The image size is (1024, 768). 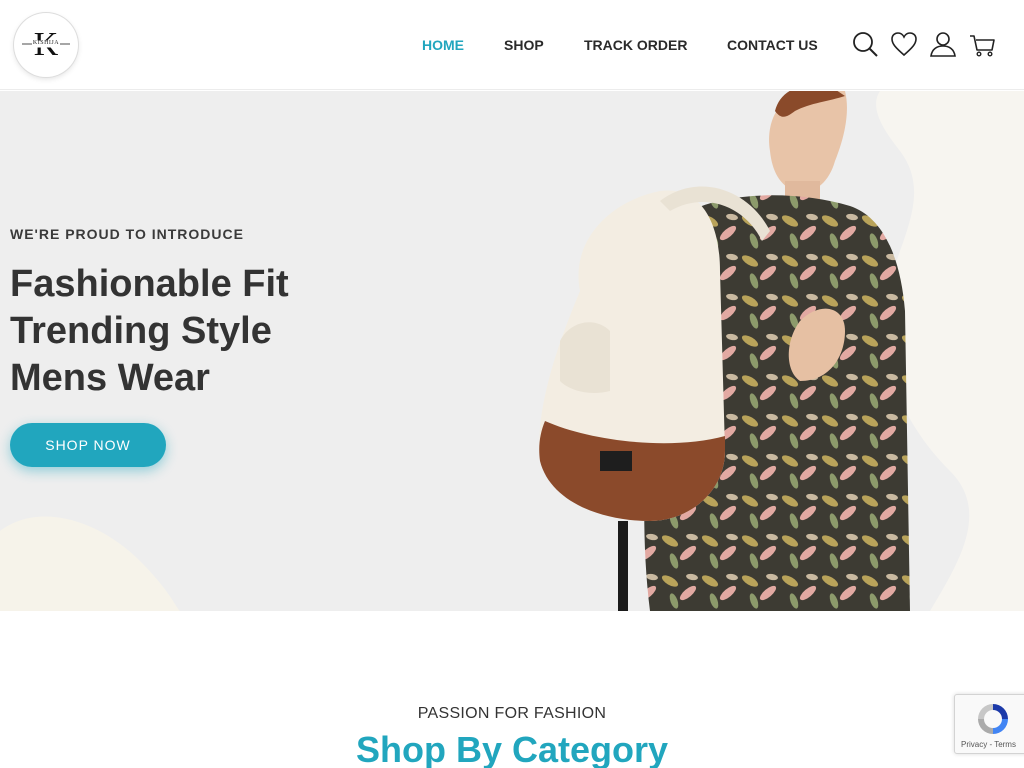 I want to click on hero-title-line-2: Trending Style, so click(x=141, y=331).